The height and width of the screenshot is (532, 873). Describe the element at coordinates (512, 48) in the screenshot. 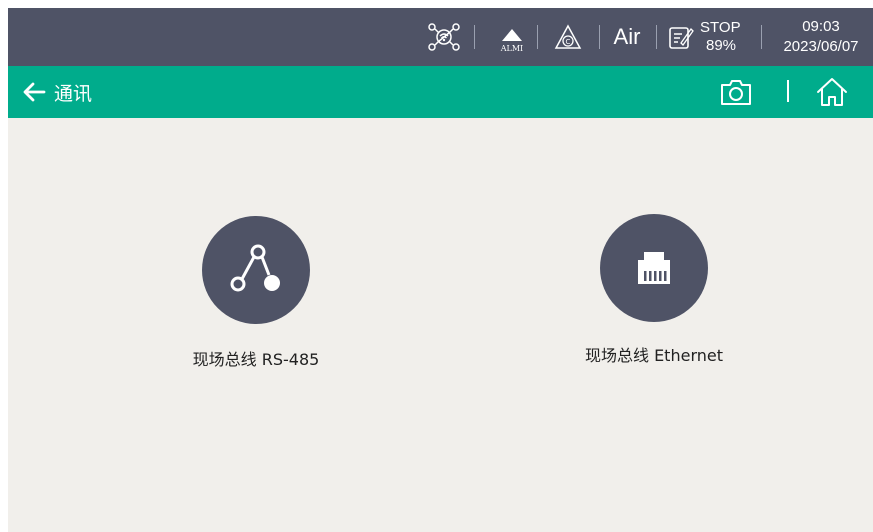

I see `alarm-label: ALMI` at that location.